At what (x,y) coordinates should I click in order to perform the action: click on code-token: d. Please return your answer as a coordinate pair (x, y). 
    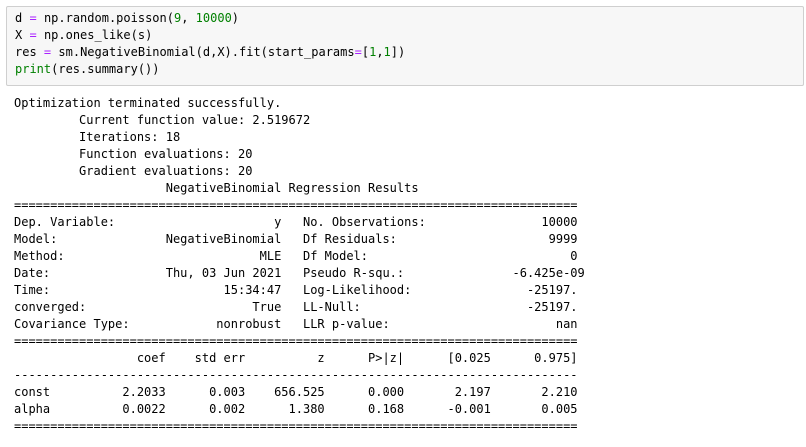
    Looking at the image, I should click on (19, 18).